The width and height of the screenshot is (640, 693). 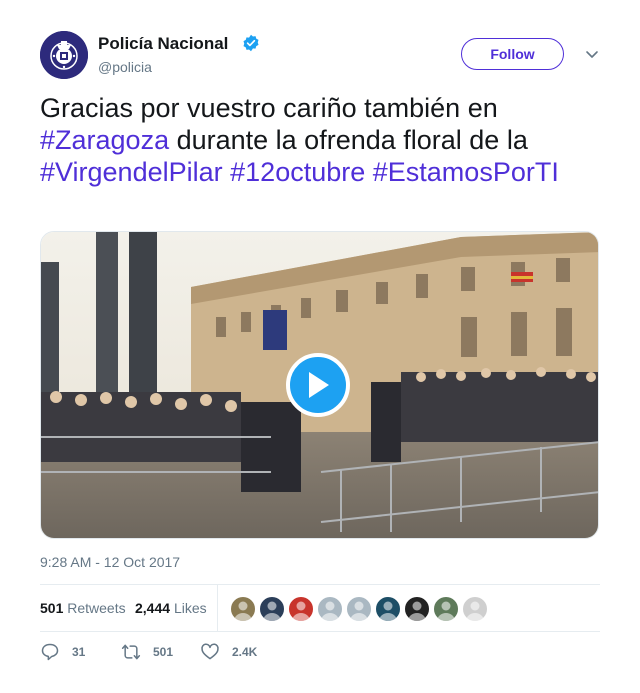 I want to click on retweets-stat: 501 Retweets, so click(x=83, y=608).